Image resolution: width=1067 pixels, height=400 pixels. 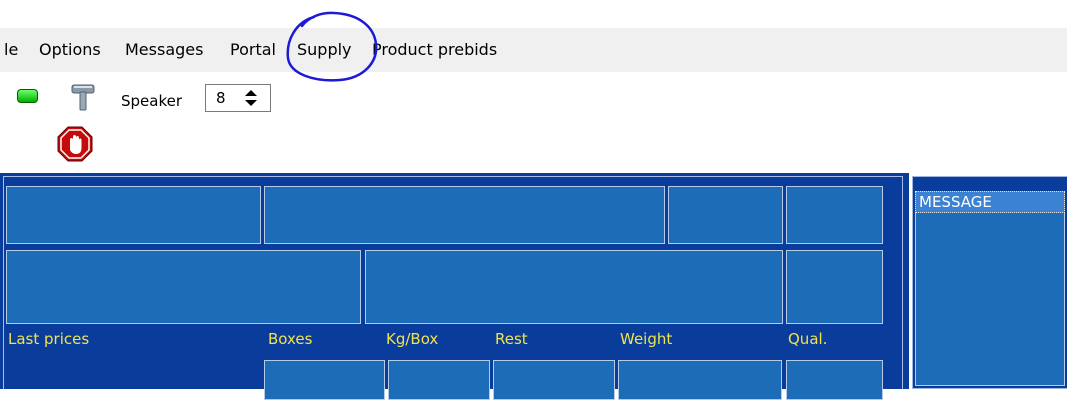 What do you see at coordinates (511, 339) in the screenshot?
I see `label-rest: Rest` at bounding box center [511, 339].